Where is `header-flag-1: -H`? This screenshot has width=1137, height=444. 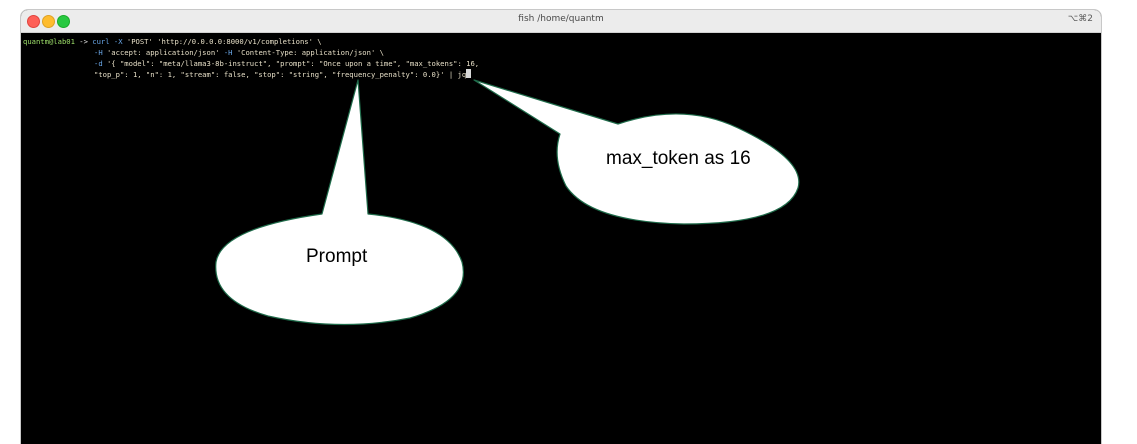 header-flag-1: -H is located at coordinates (98, 52).